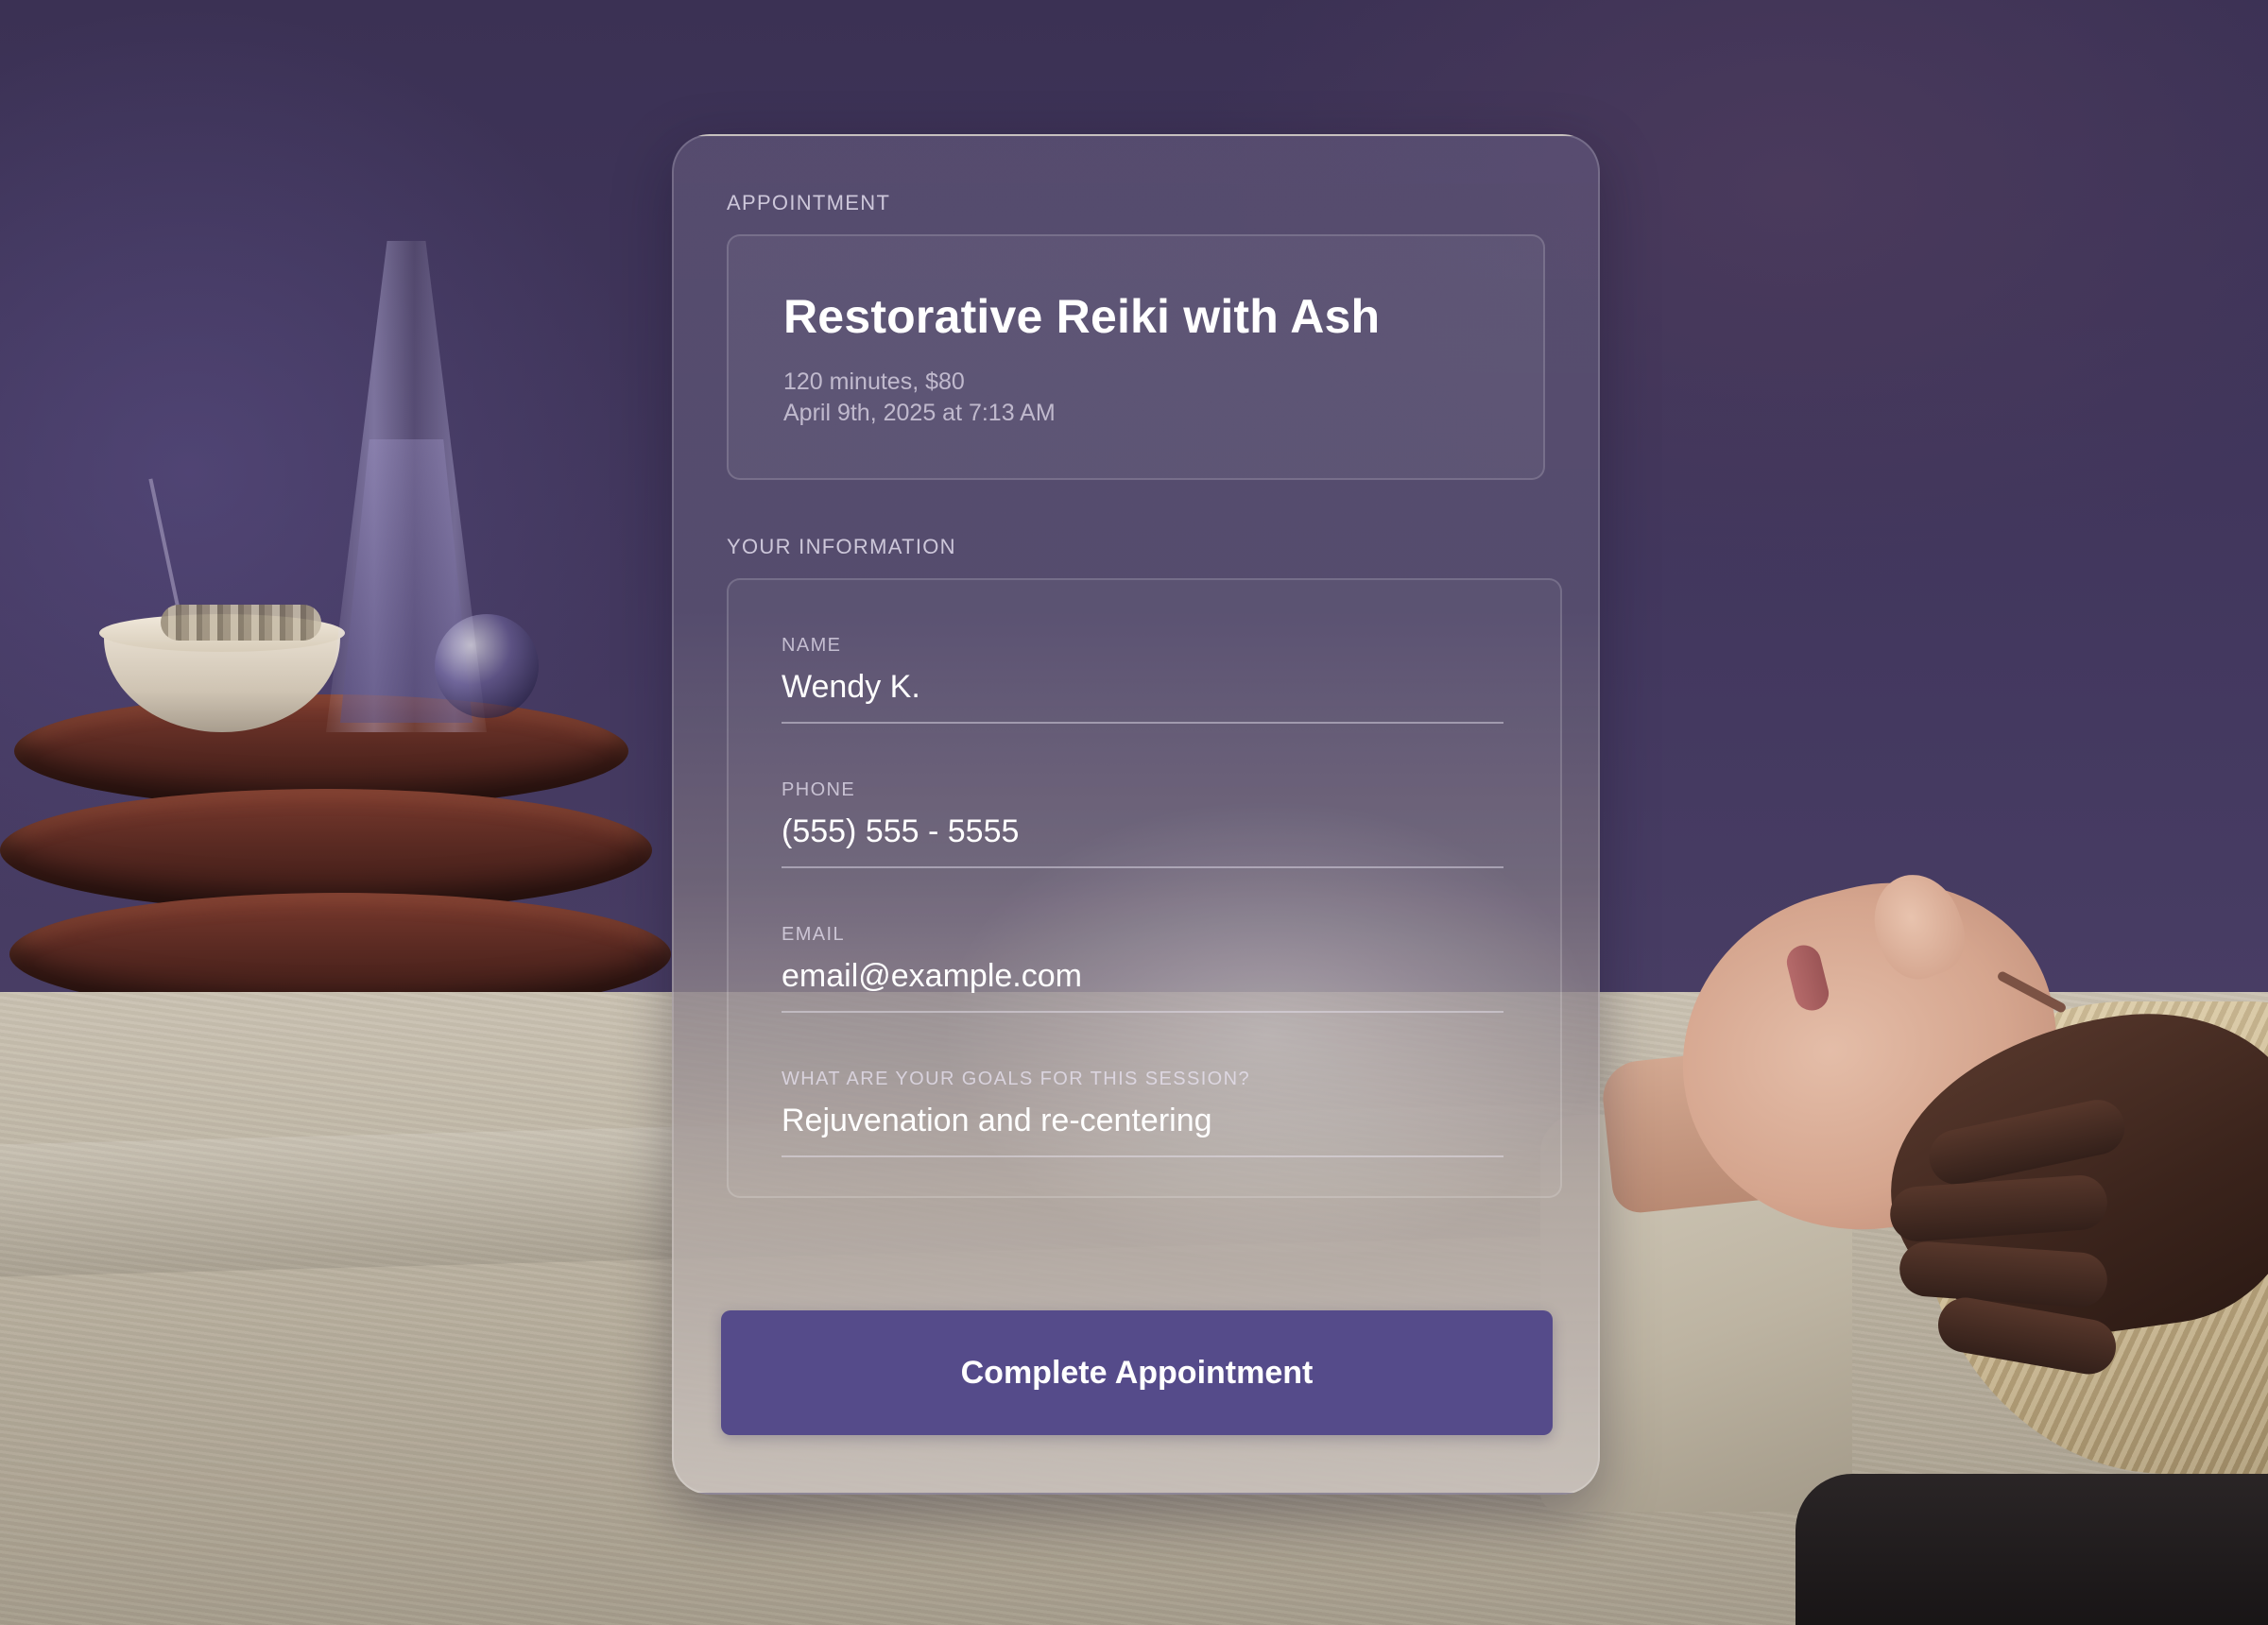 The image size is (2268, 1625). I want to click on goals-field: WHAT ARE YOUR GOALS FOR THIS SESSION?, so click(1142, 1118).